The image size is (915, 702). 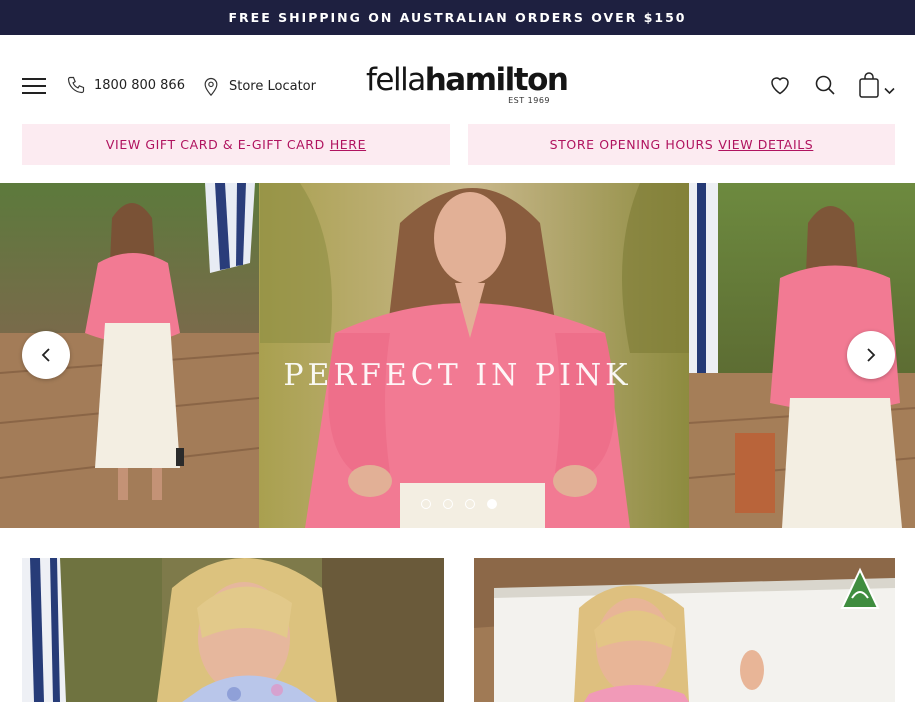 I want to click on search-button, so click(x=825, y=87).